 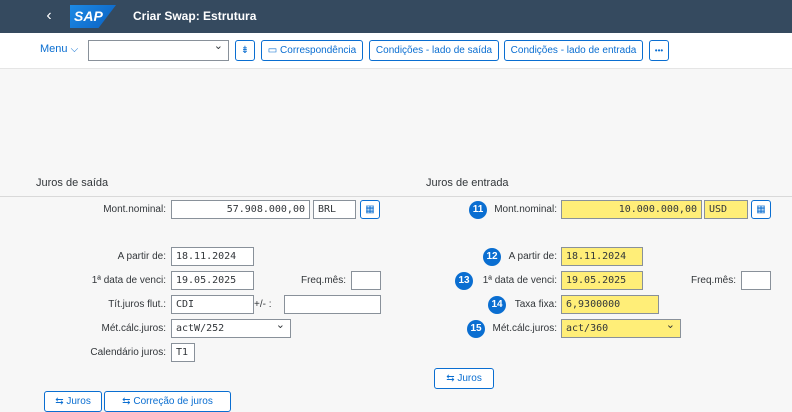 I want to click on correcao-icon: ⇆, so click(x=126, y=401).